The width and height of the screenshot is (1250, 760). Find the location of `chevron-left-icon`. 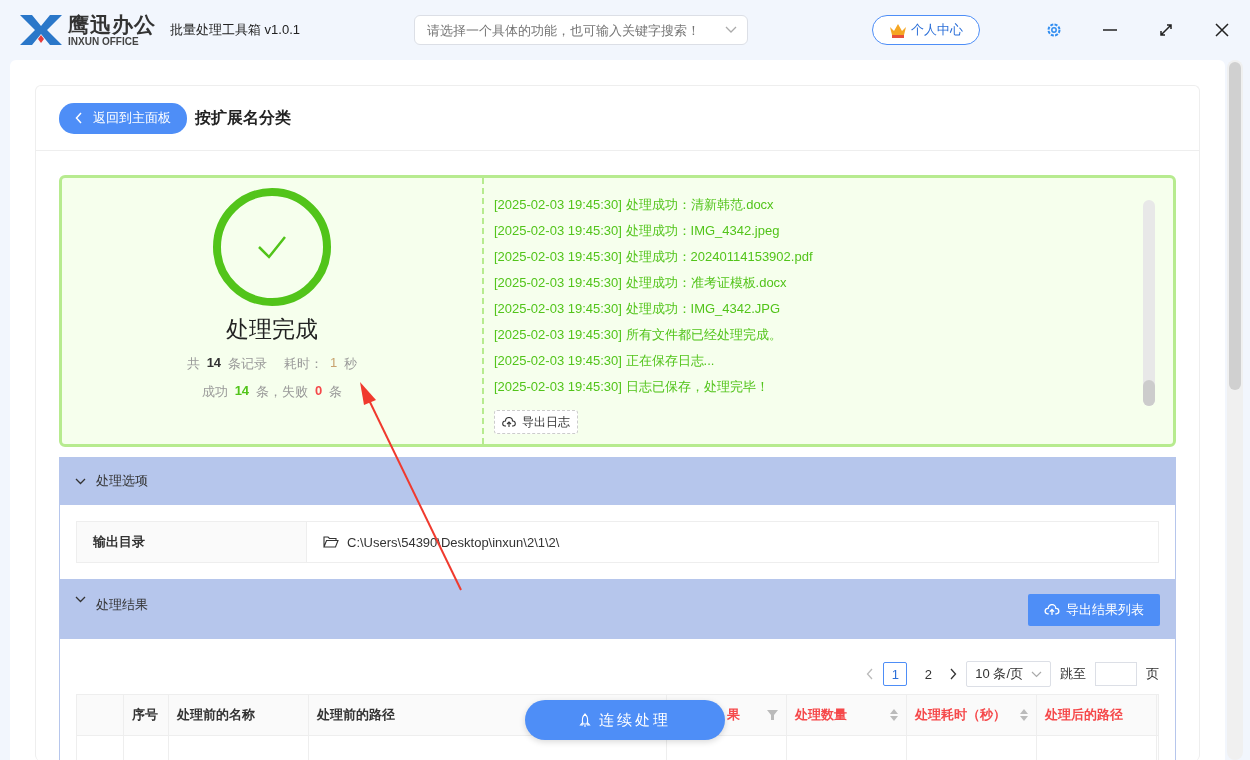

chevron-left-icon is located at coordinates (79, 118).